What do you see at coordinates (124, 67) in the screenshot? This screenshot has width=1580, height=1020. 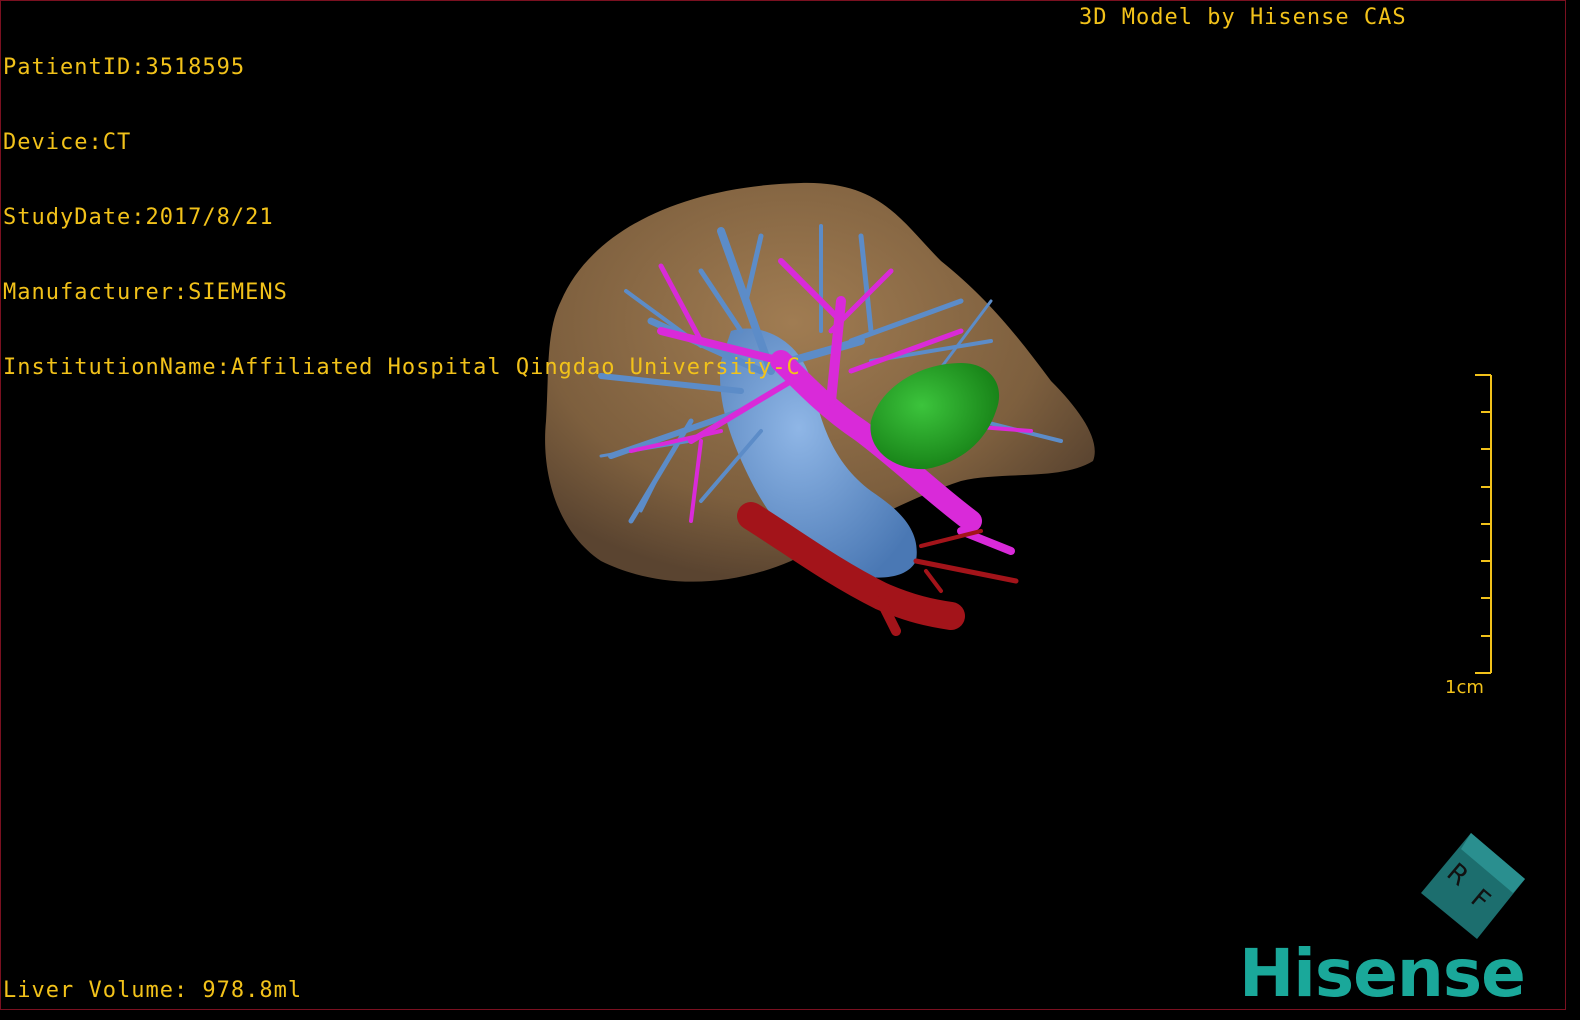 I see `patient-id-text: PatientID:3518595` at bounding box center [124, 67].